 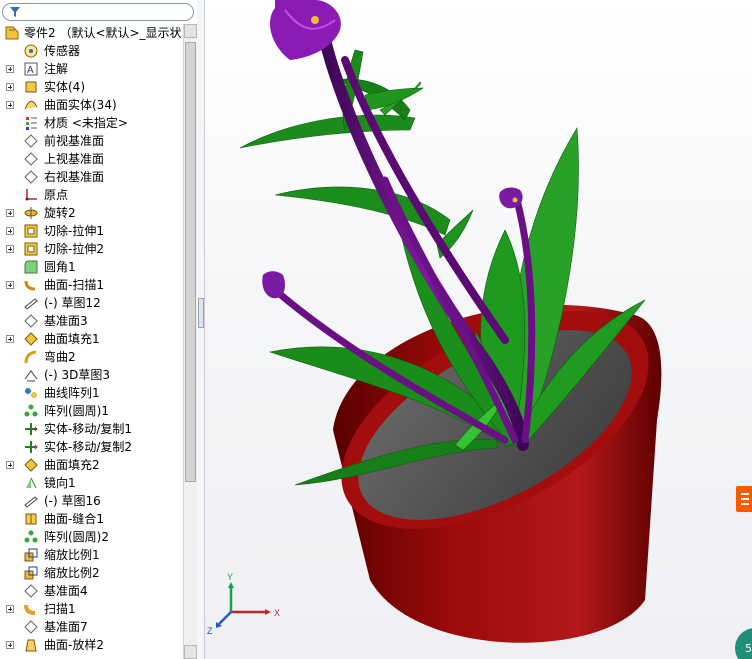 I want to click on tree-item-label: 曲面填充1, so click(x=72, y=339).